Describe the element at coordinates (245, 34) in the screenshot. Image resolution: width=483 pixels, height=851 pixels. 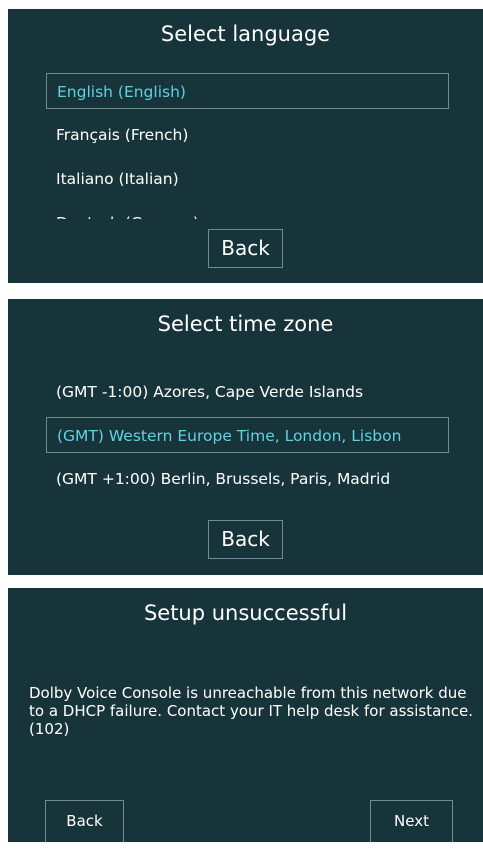
I see `language-screen-title: Select language` at that location.